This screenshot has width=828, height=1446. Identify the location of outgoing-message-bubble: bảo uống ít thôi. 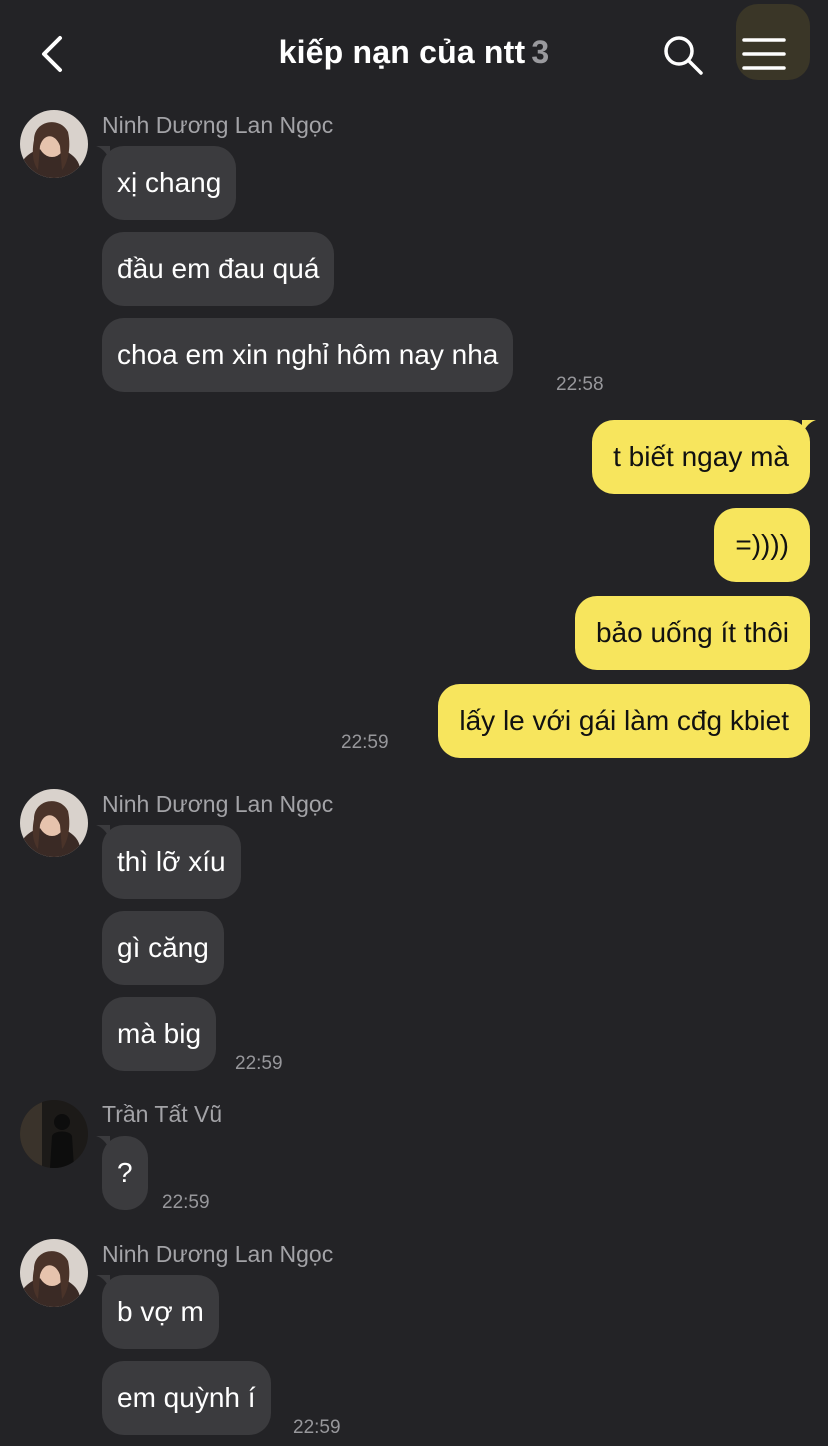
(692, 633).